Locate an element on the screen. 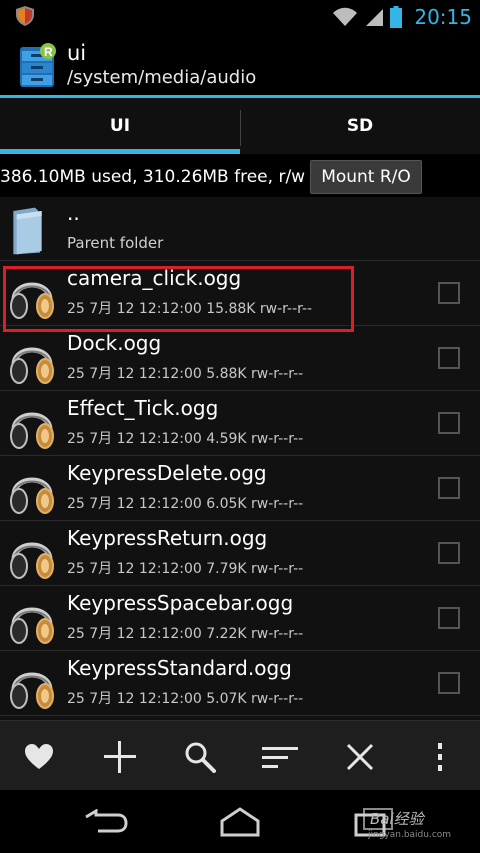 The image size is (480, 853). file-meta: 25 7月 12 12:12:00 15.88K rw-r--r-- is located at coordinates (190, 309).